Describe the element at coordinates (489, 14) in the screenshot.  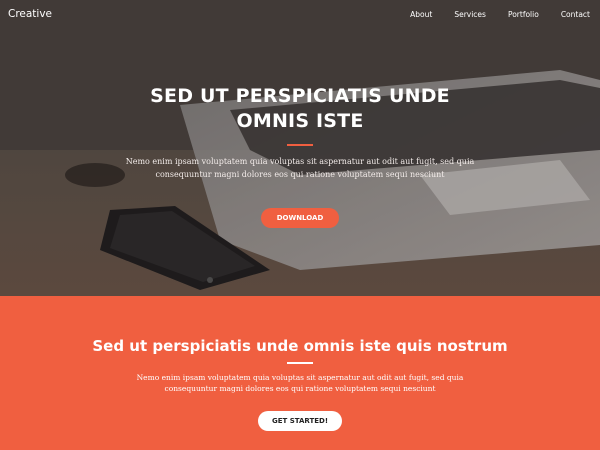
I see `nav-links: About Services Portfolio Contact` at that location.